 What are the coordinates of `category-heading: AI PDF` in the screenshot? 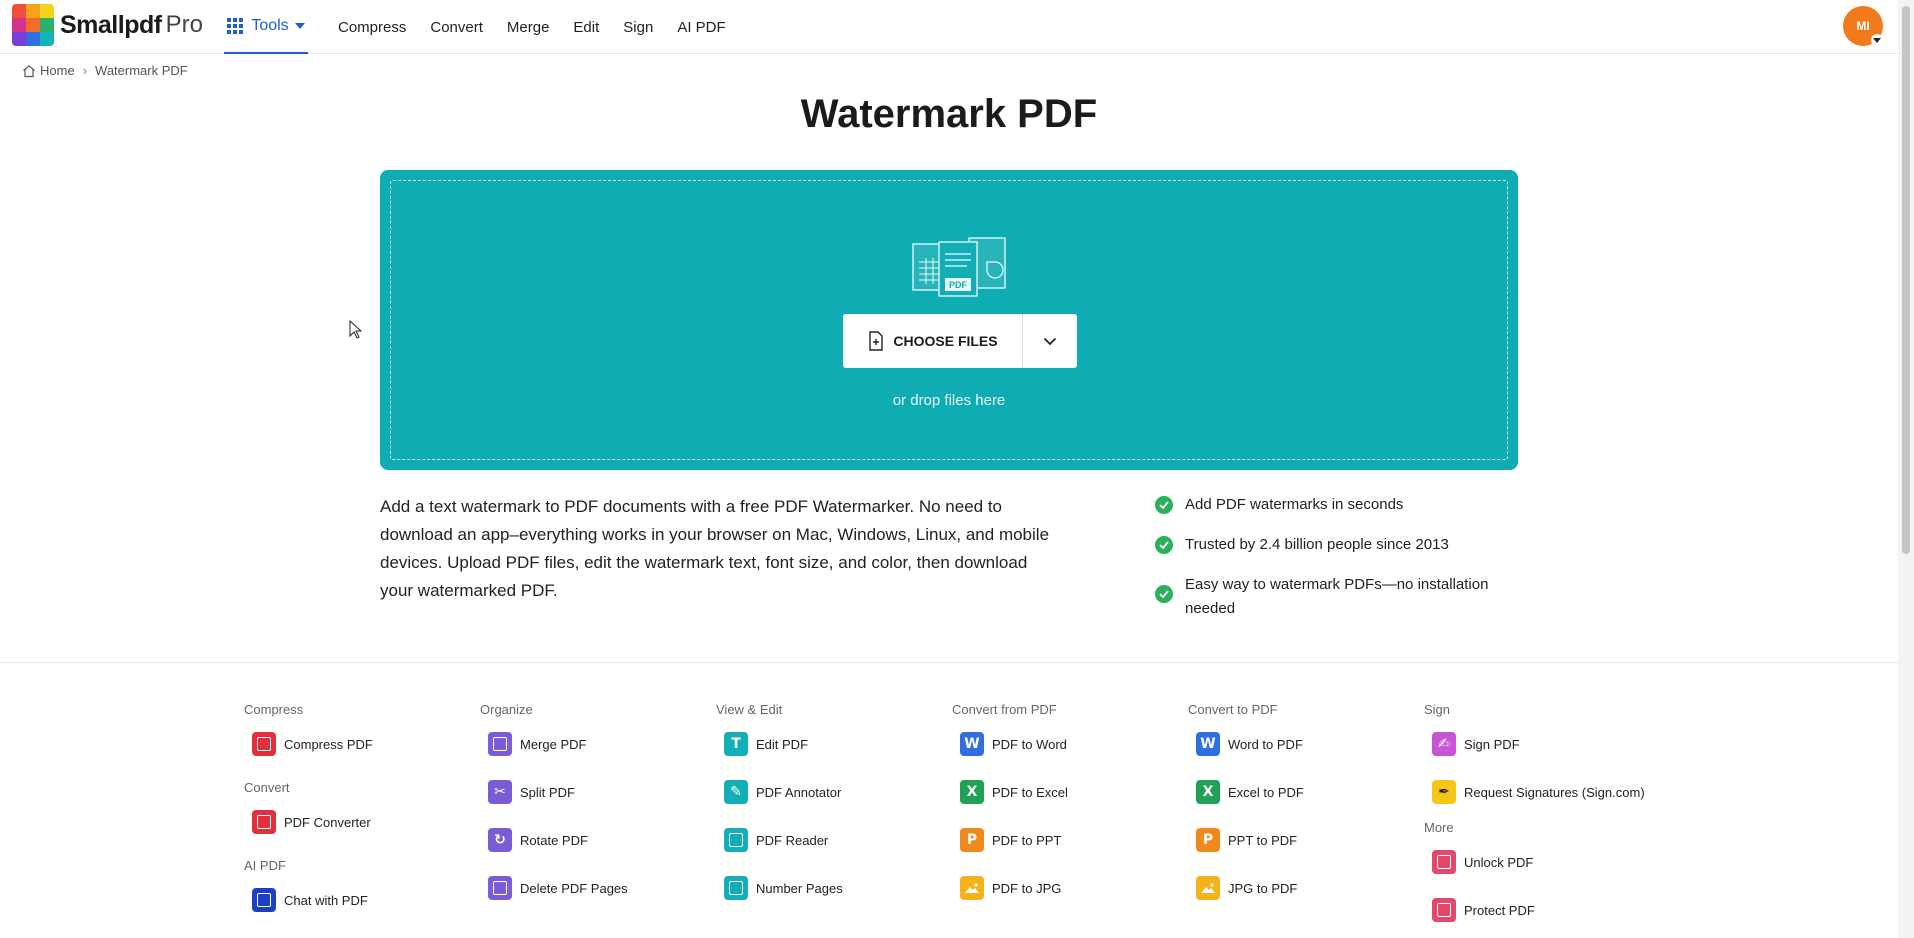 It's located at (265, 865).